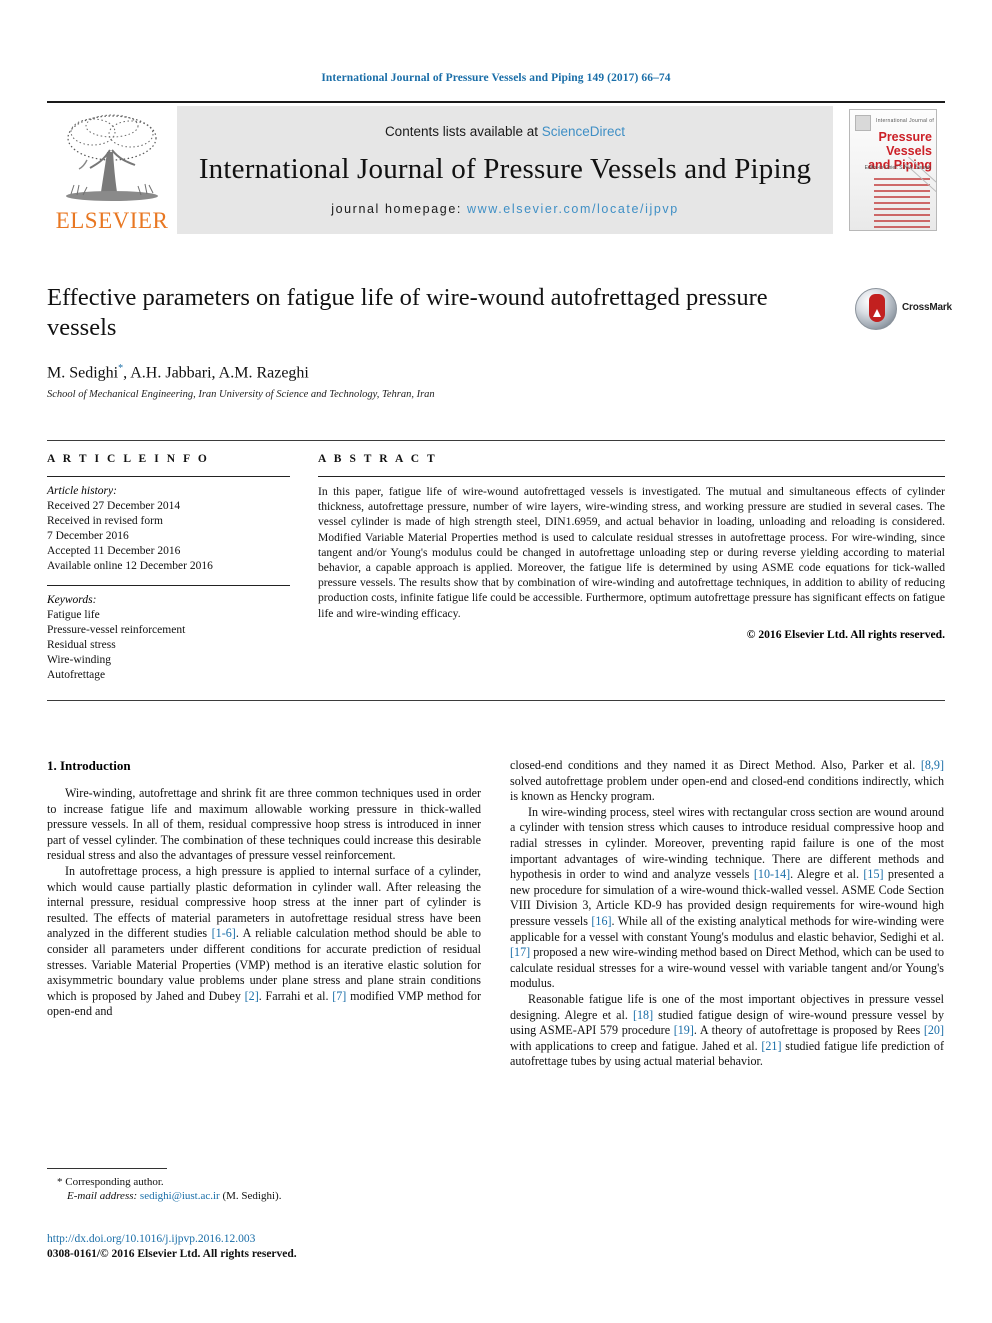 The height and width of the screenshot is (1323, 992). Describe the element at coordinates (463, 131) in the screenshot. I see `contents-prefix: Contents lists available at` at that location.